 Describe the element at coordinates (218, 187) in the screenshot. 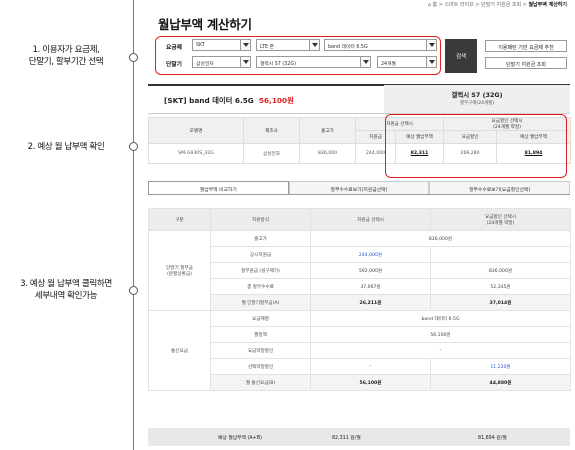

I see `tab-compare: 월납부액 비교하기` at that location.